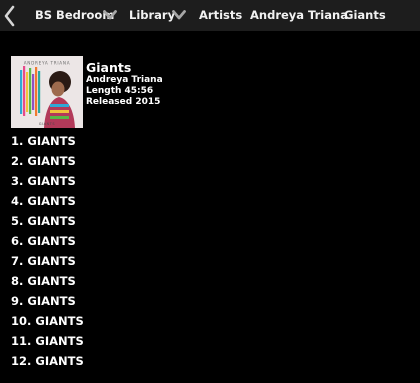 This screenshot has height=383, width=420. I want to click on track-number: 9., so click(17, 301).